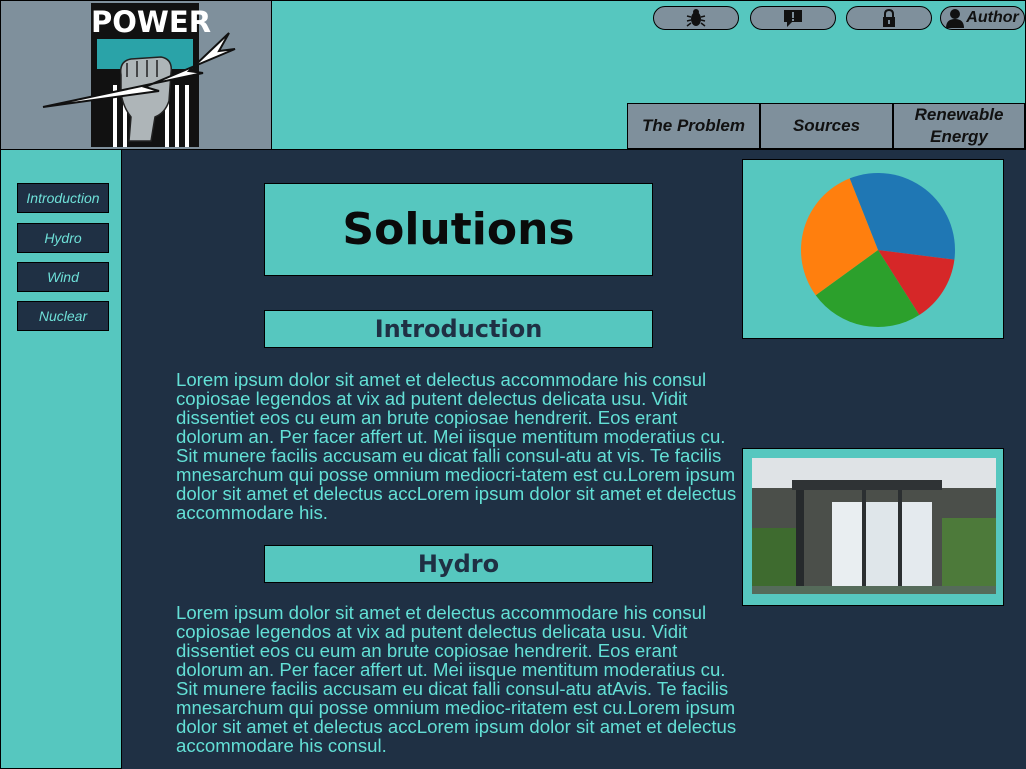 The height and width of the screenshot is (769, 1026). What do you see at coordinates (63, 277) in the screenshot?
I see `sidebar-item-wind: Wind` at bounding box center [63, 277].